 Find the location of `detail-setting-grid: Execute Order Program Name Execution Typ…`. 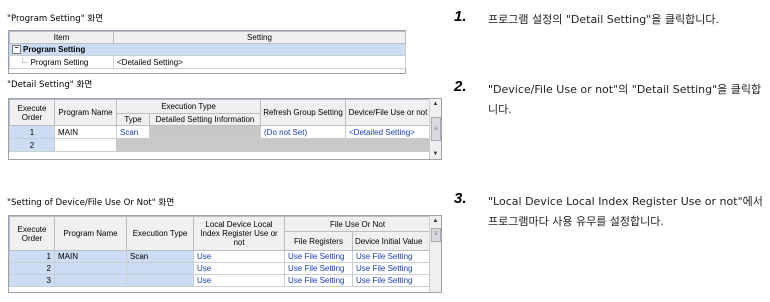

detail-setting-grid: Execute Order Program Name Execution Typ… is located at coordinates (225, 129).